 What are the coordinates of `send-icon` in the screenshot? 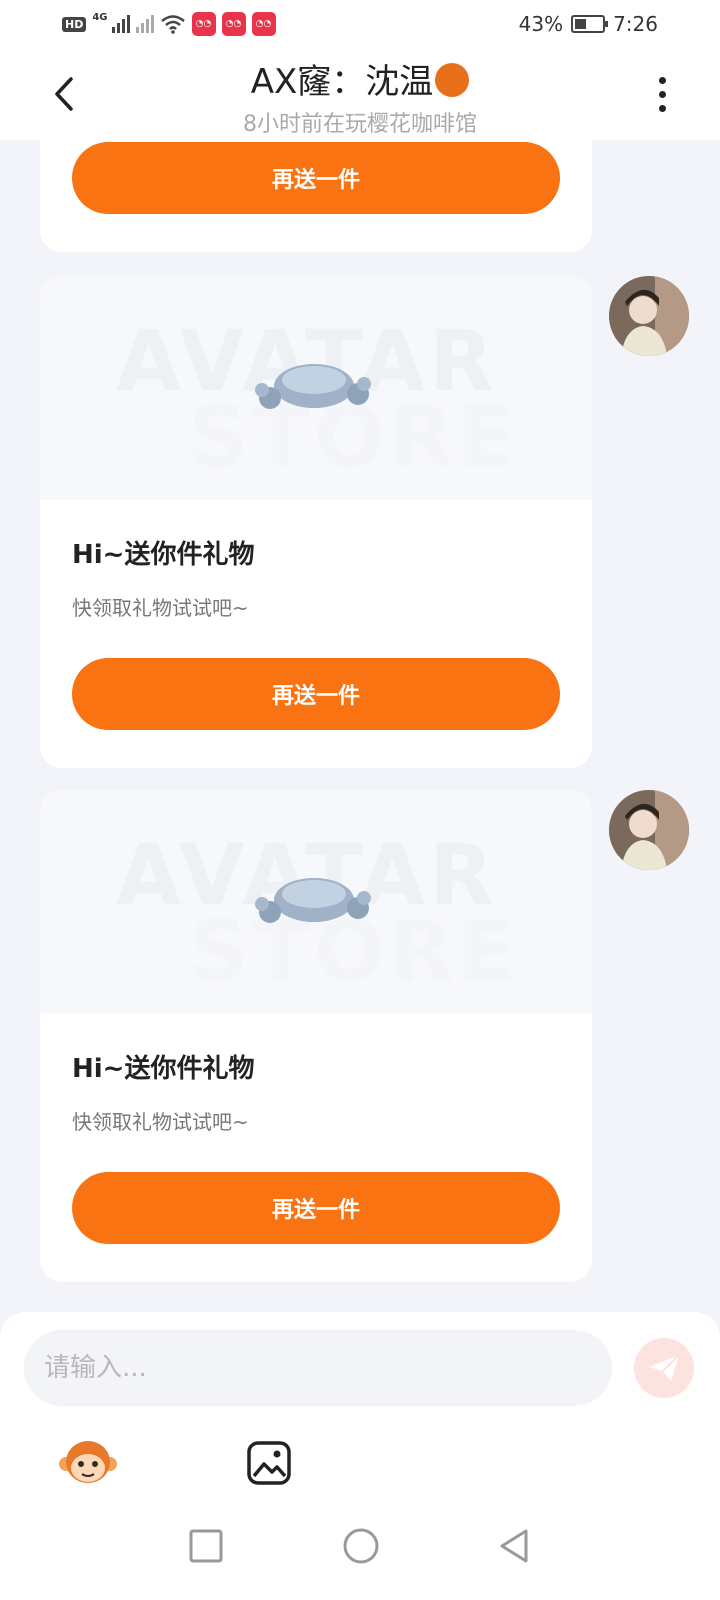 It's located at (664, 1367).